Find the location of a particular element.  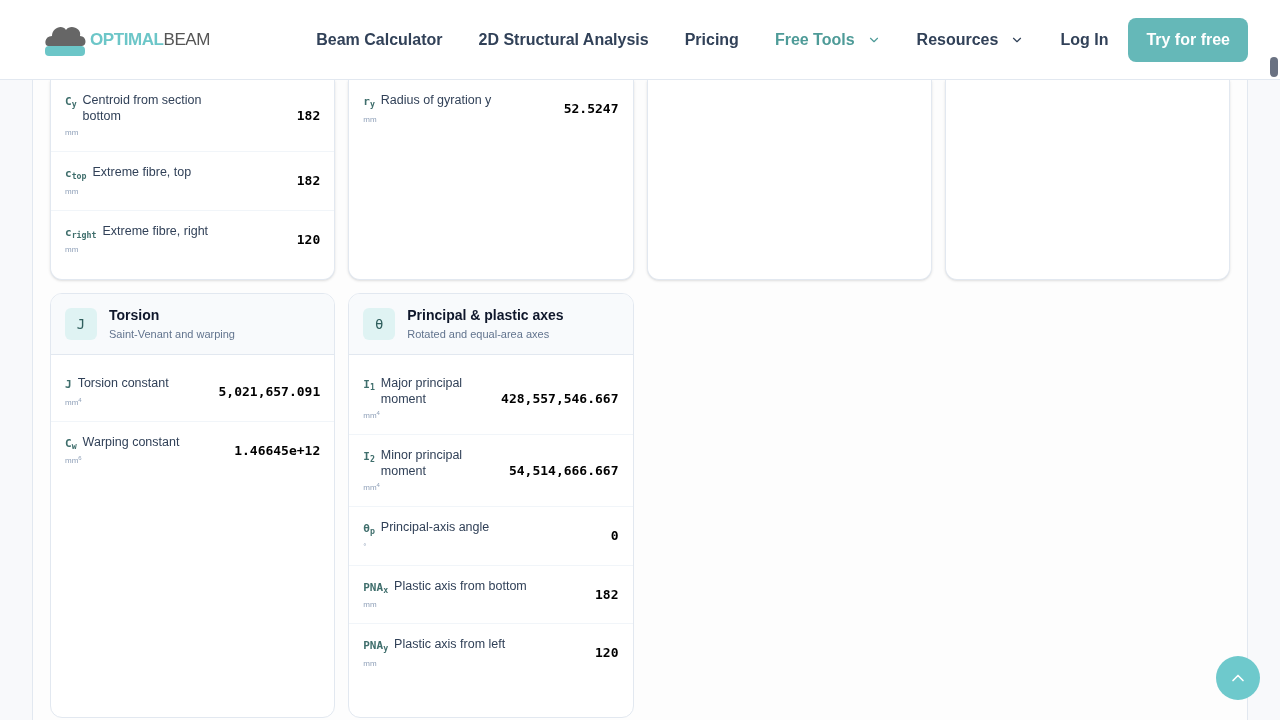

symbol: PNA$_{x}$ is located at coordinates (376, 587).